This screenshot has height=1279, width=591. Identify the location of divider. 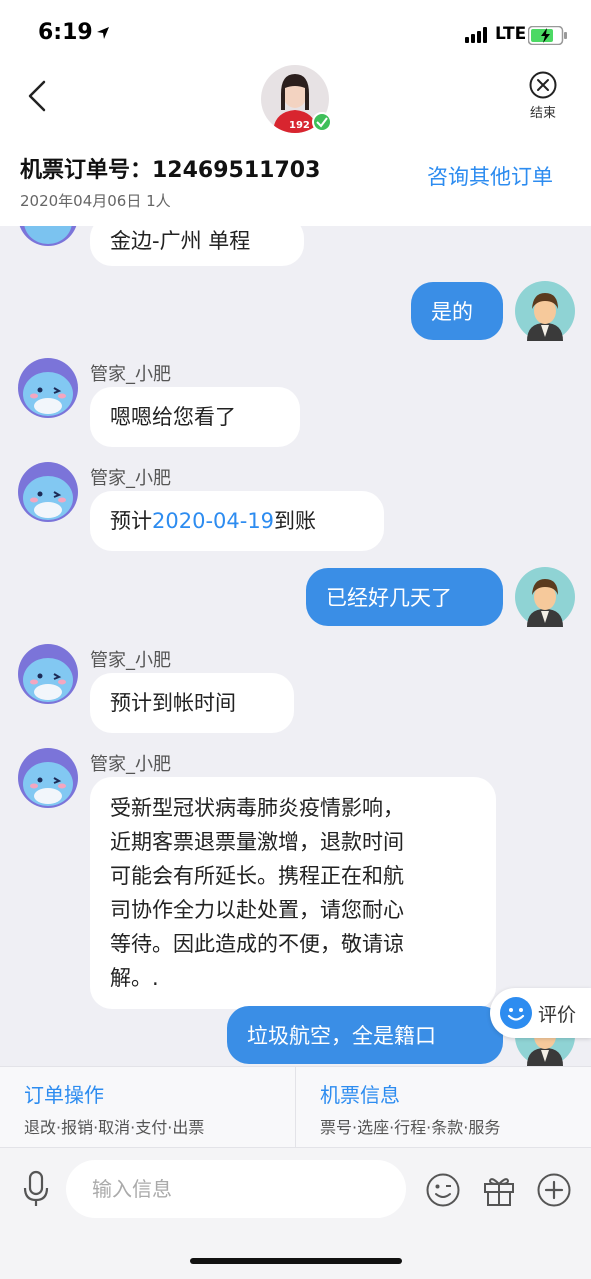
(295, 1108).